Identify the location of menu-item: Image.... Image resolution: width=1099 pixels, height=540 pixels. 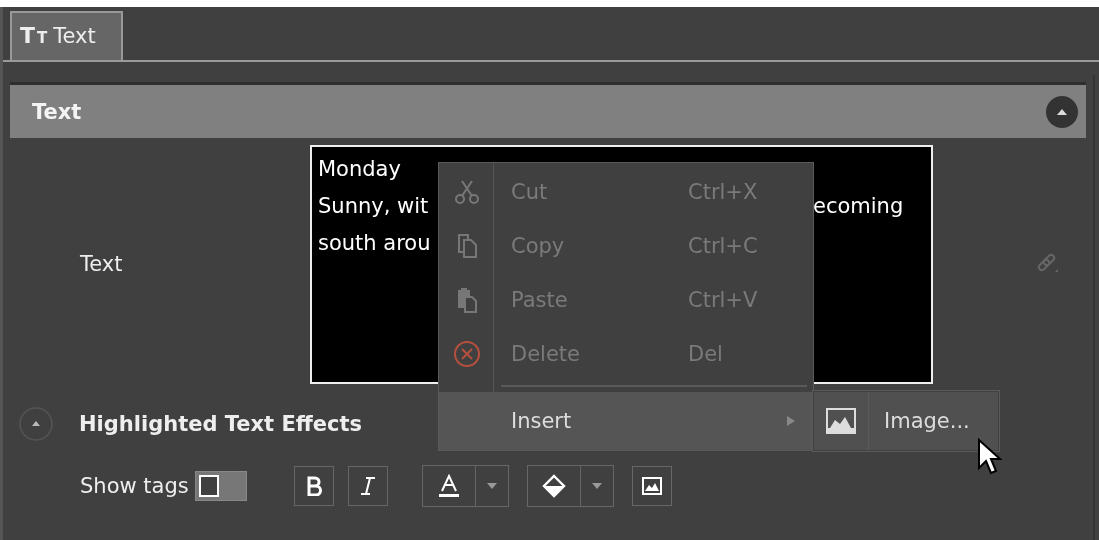
(906, 421).